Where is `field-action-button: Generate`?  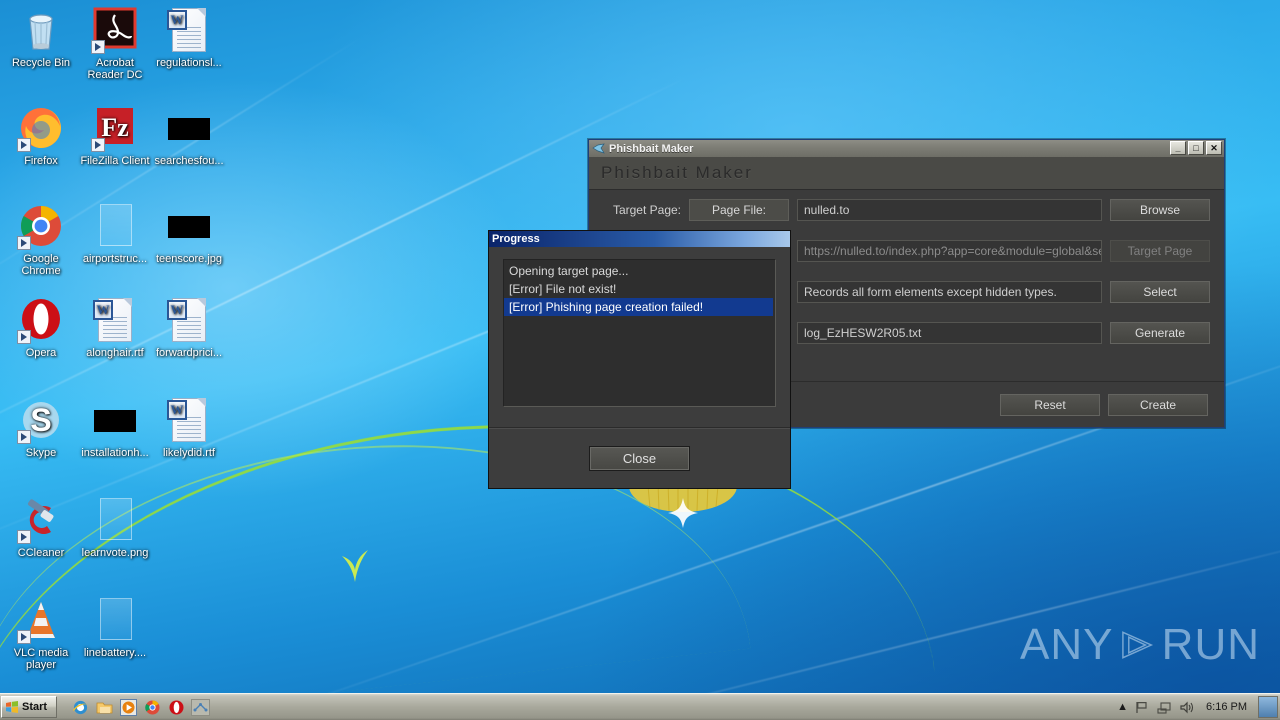
field-action-button: Generate is located at coordinates (1160, 333).